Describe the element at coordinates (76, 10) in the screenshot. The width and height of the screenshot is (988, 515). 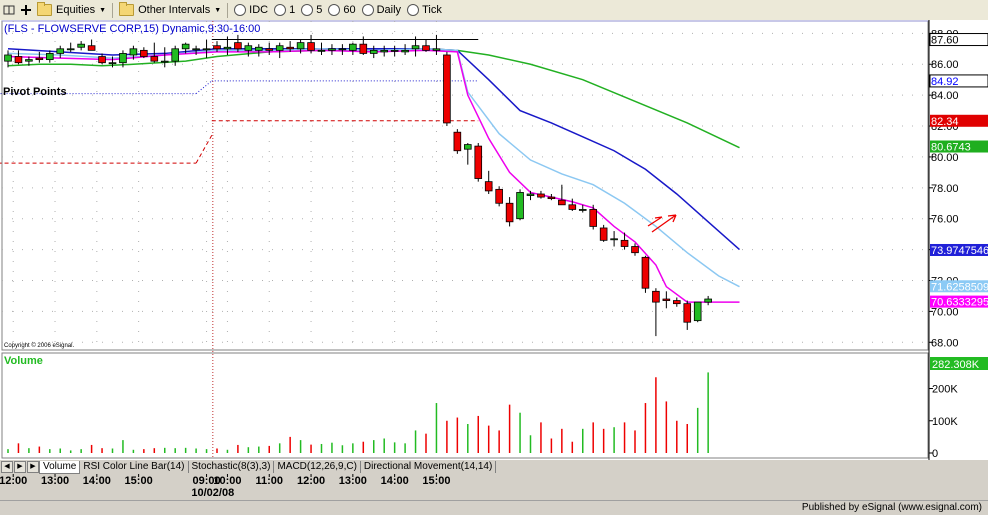
I see `equities-label: Equities` at that location.